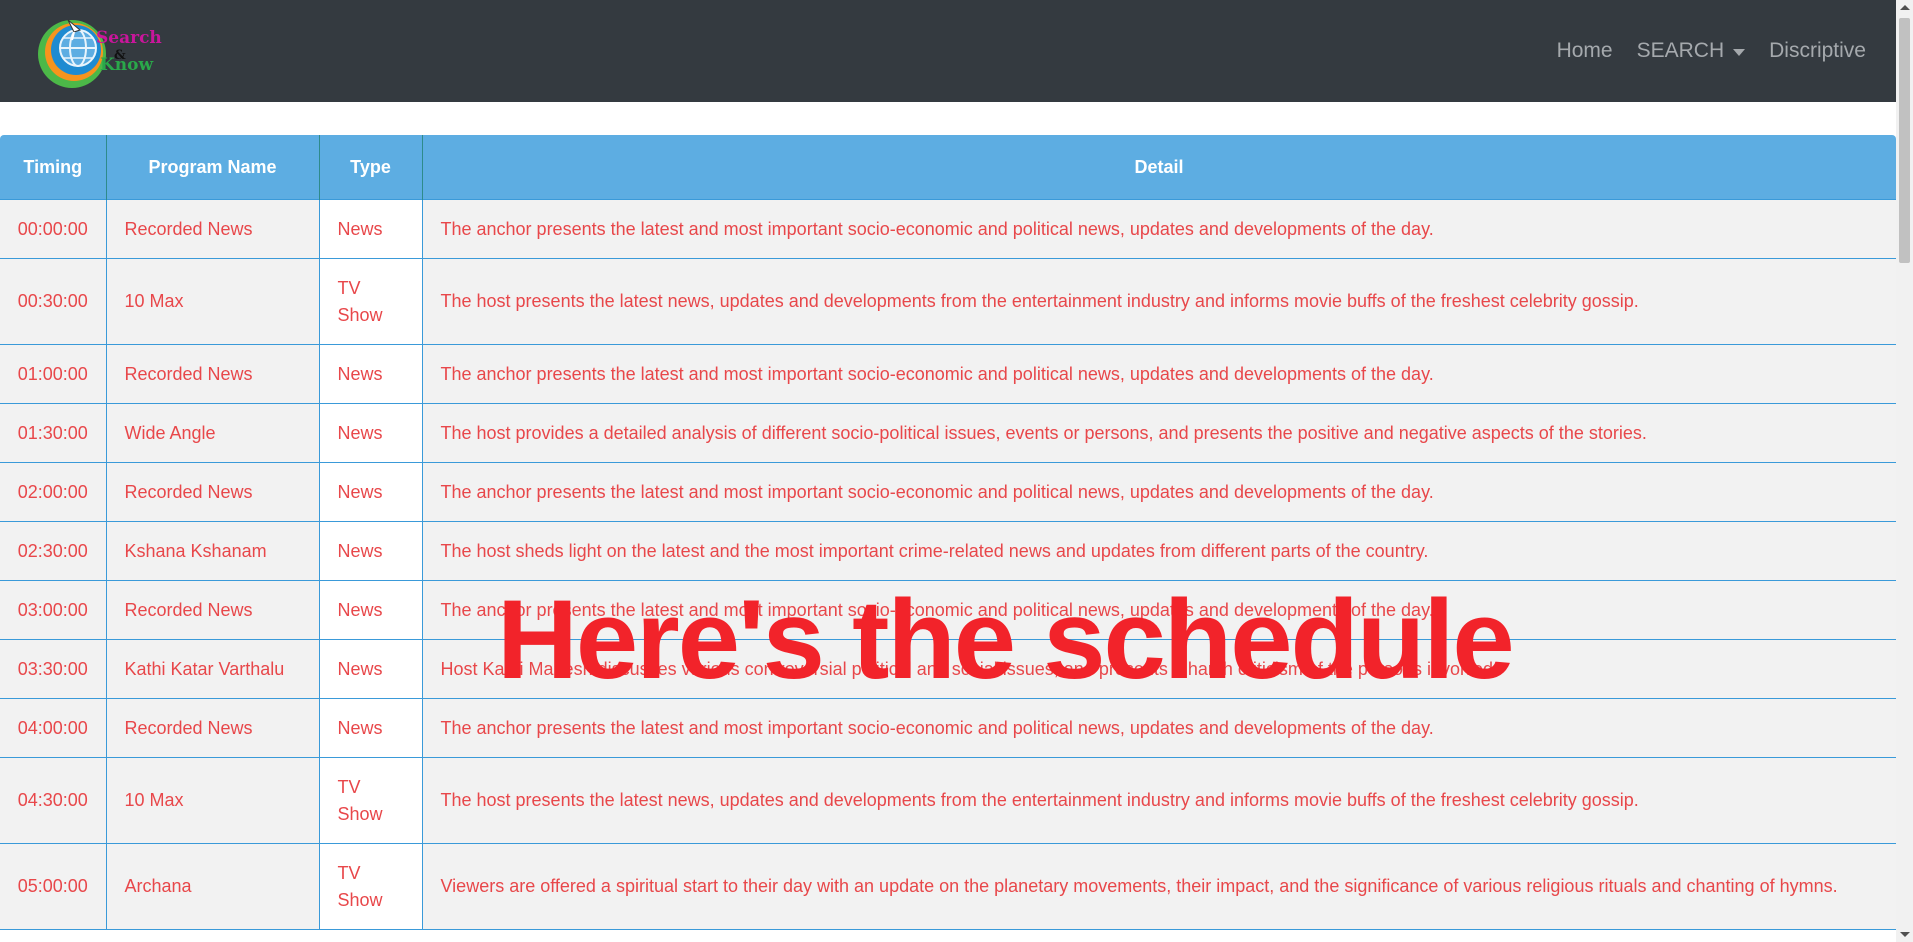 This screenshot has height=942, width=1913. What do you see at coordinates (72, 53) in the screenshot?
I see `globe-logo-icon` at bounding box center [72, 53].